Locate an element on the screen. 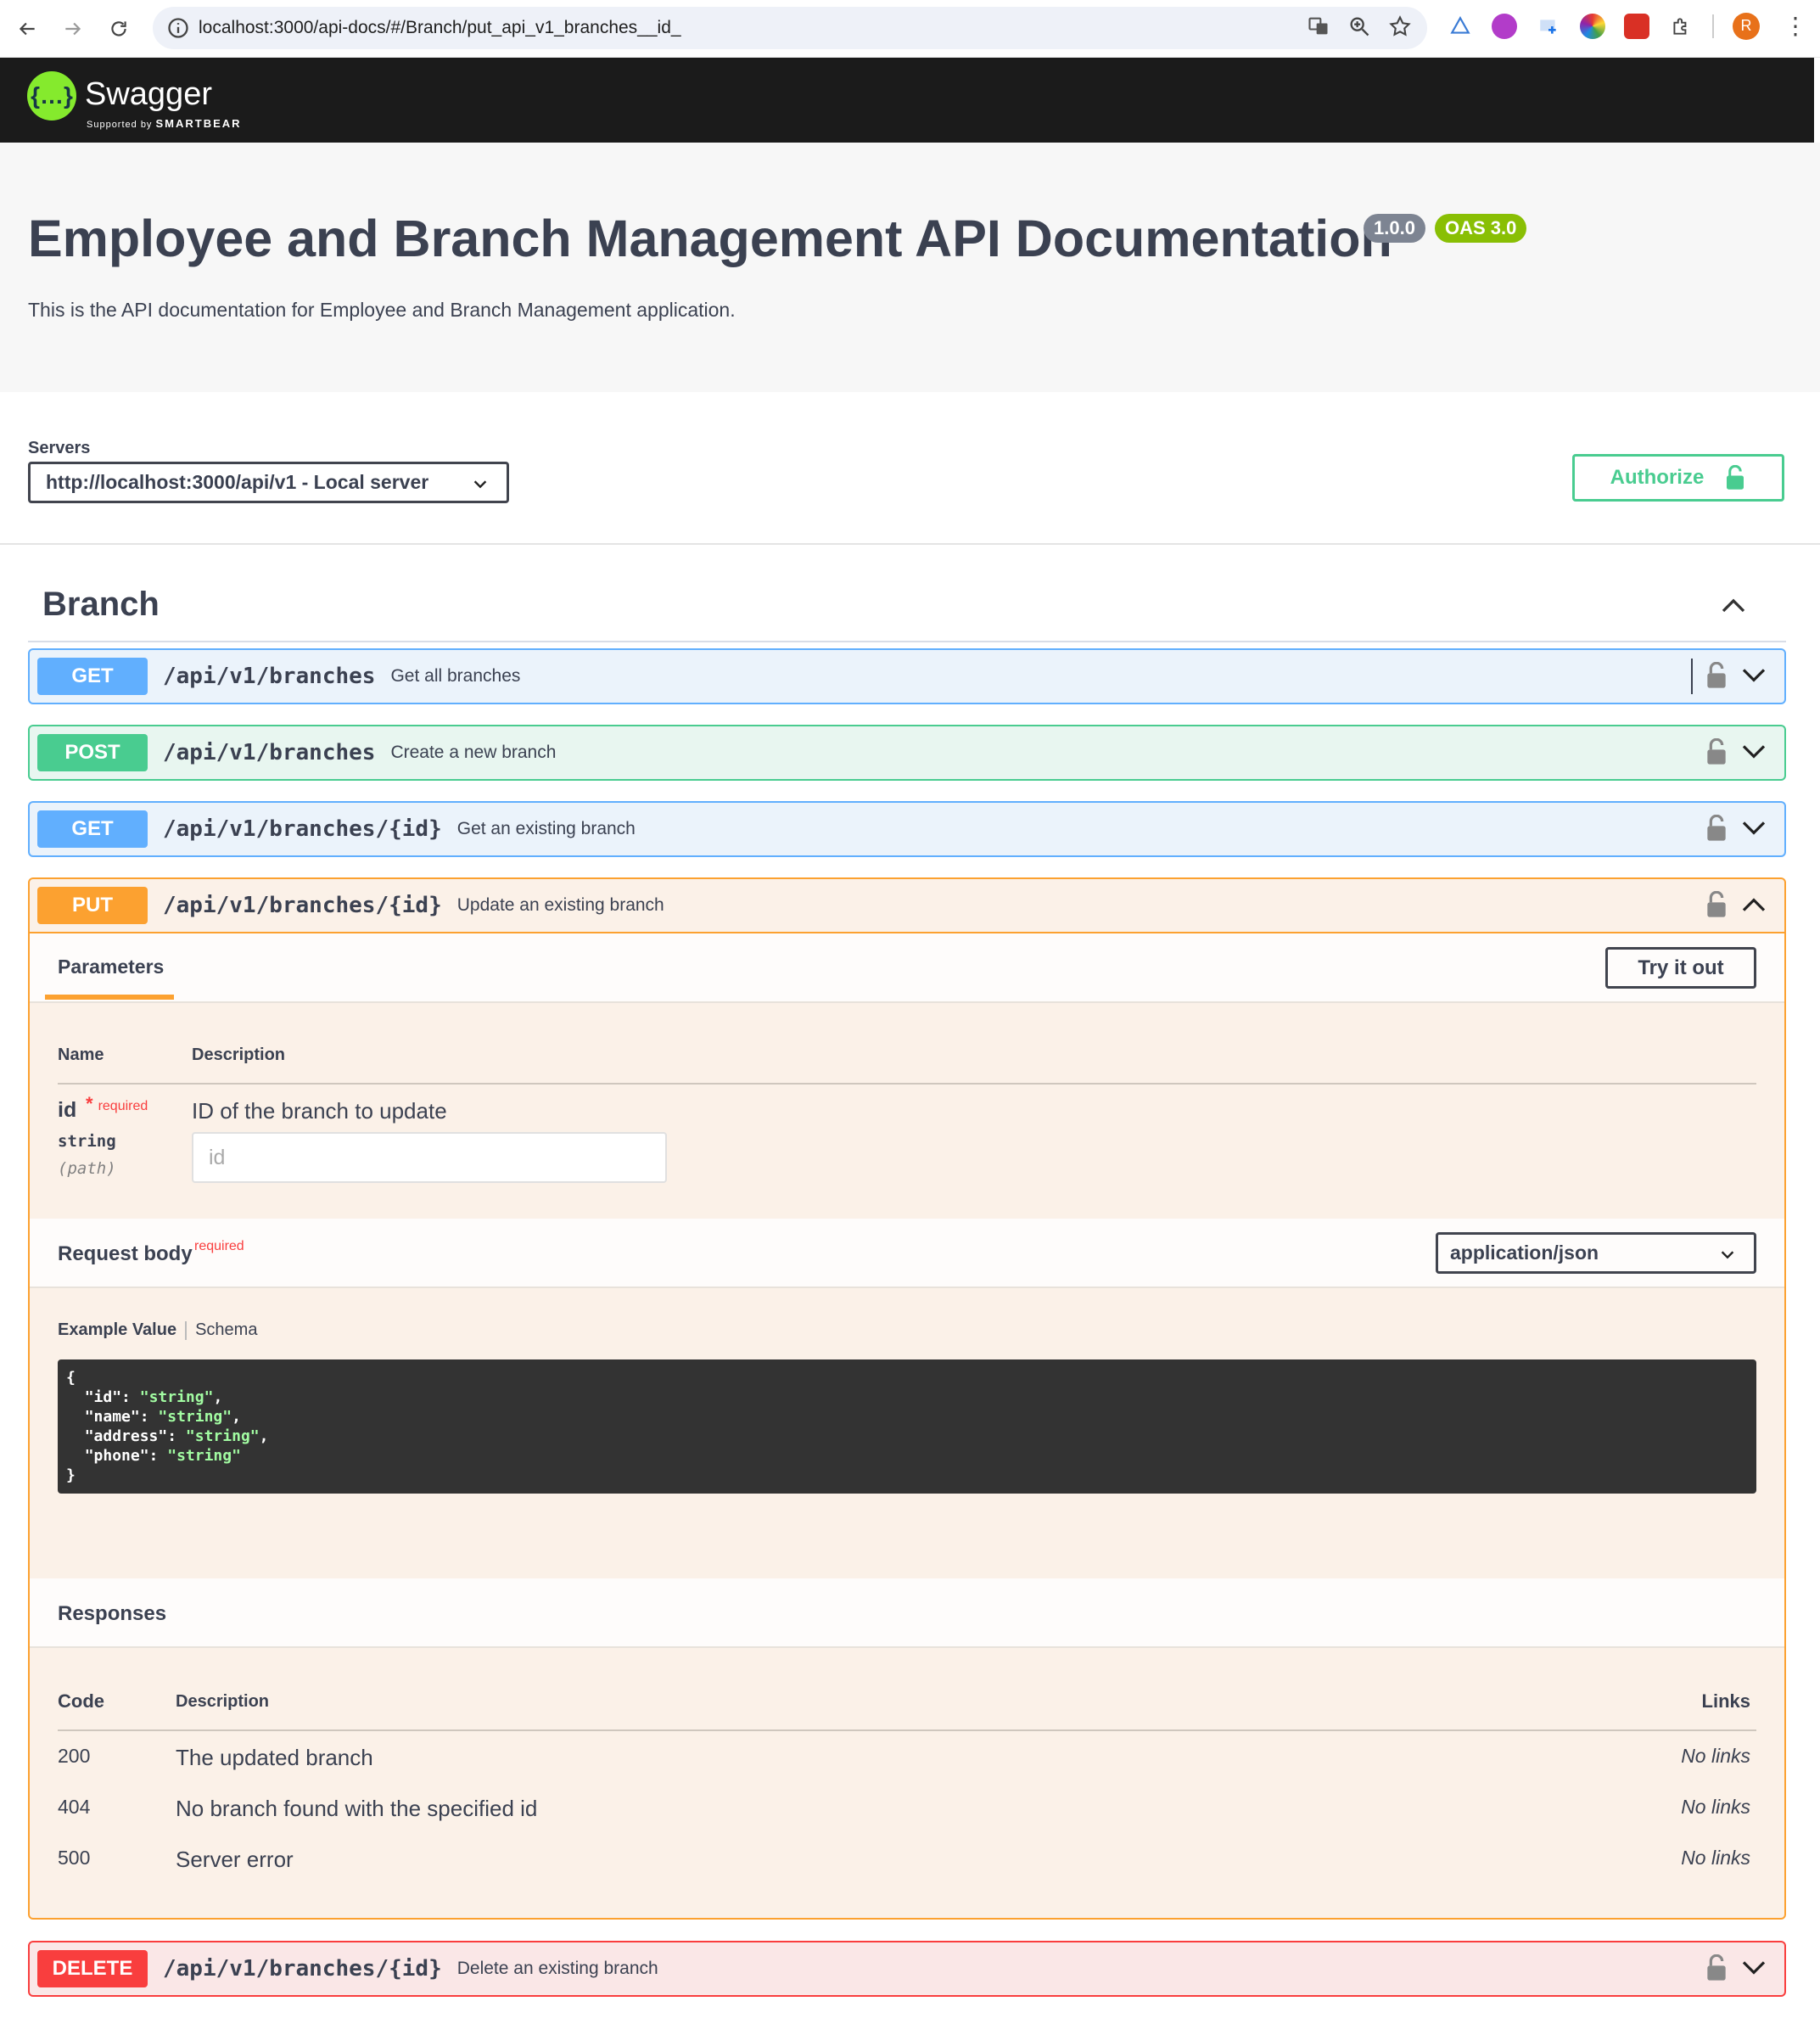 Image resolution: width=1820 pixels, height=2018 pixels. param-required: * required is located at coordinates (117, 1104).